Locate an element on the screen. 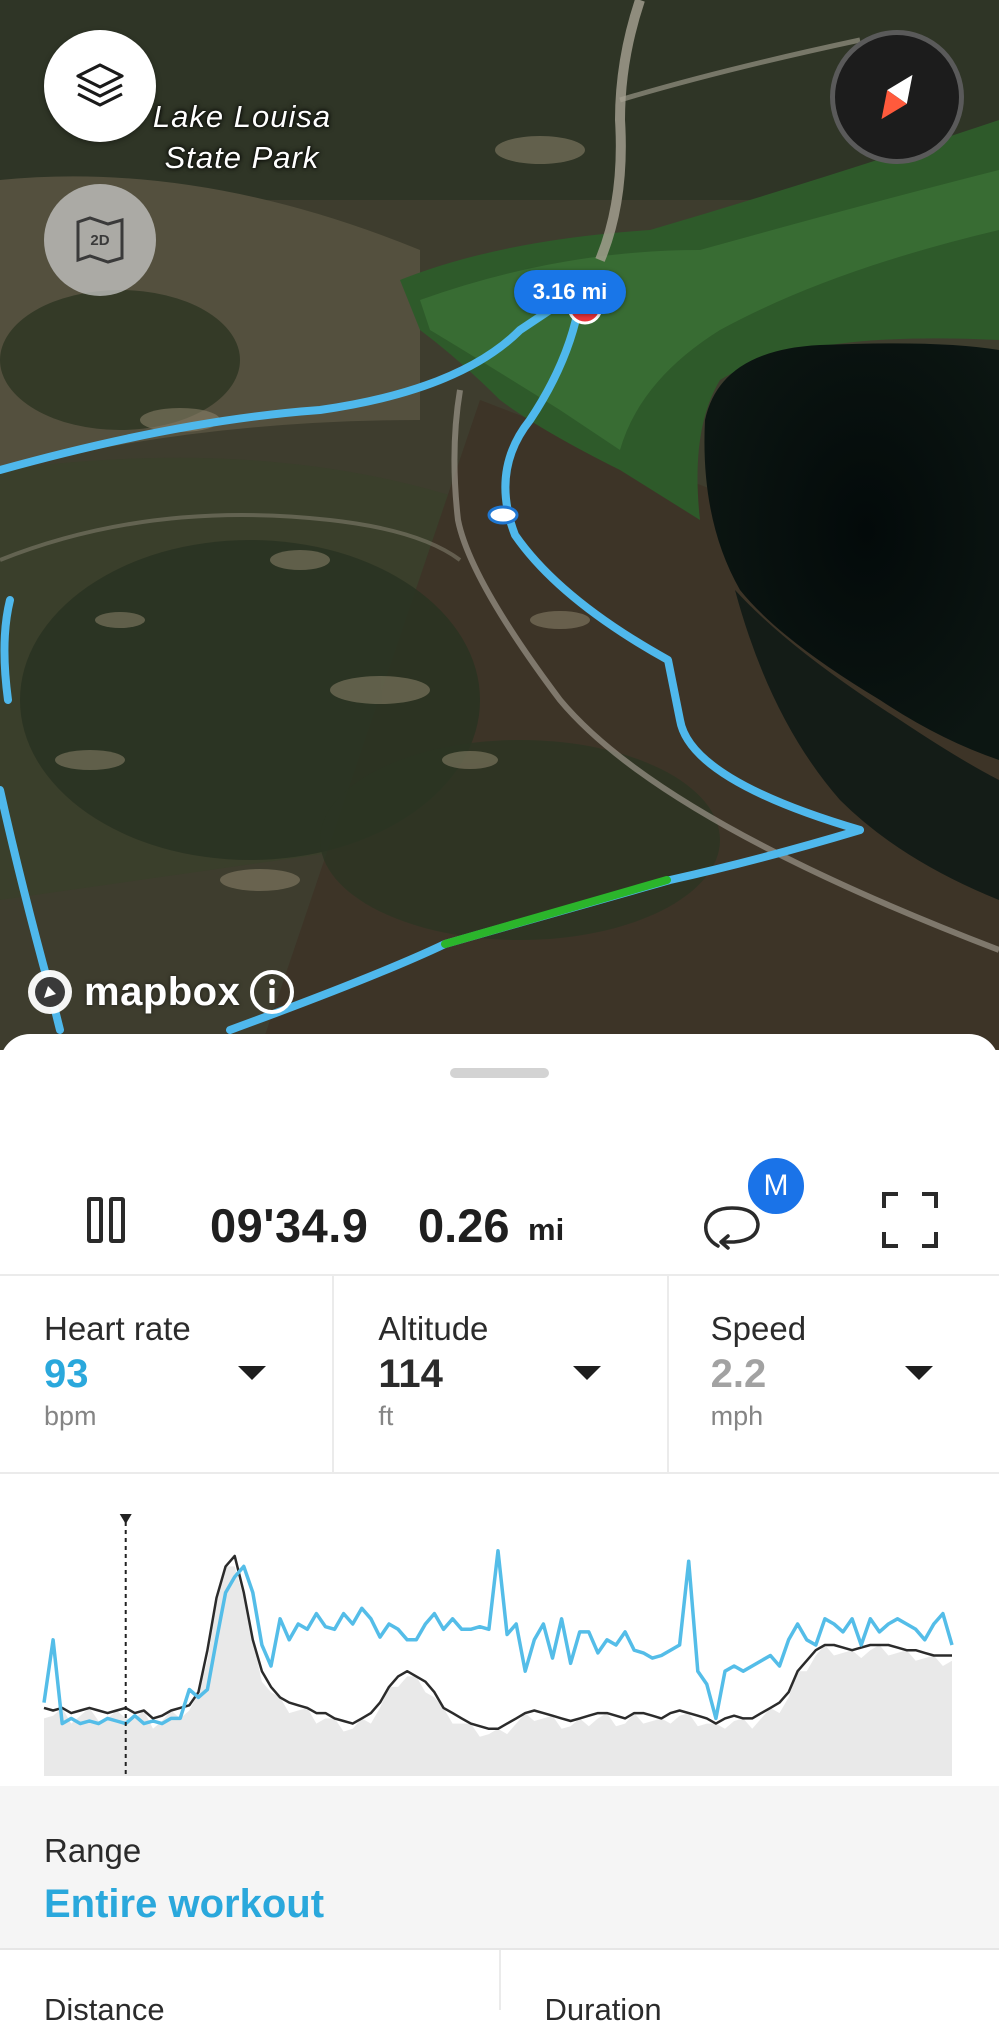 The height and width of the screenshot is (2028, 999). layers-button is located at coordinates (100, 86).